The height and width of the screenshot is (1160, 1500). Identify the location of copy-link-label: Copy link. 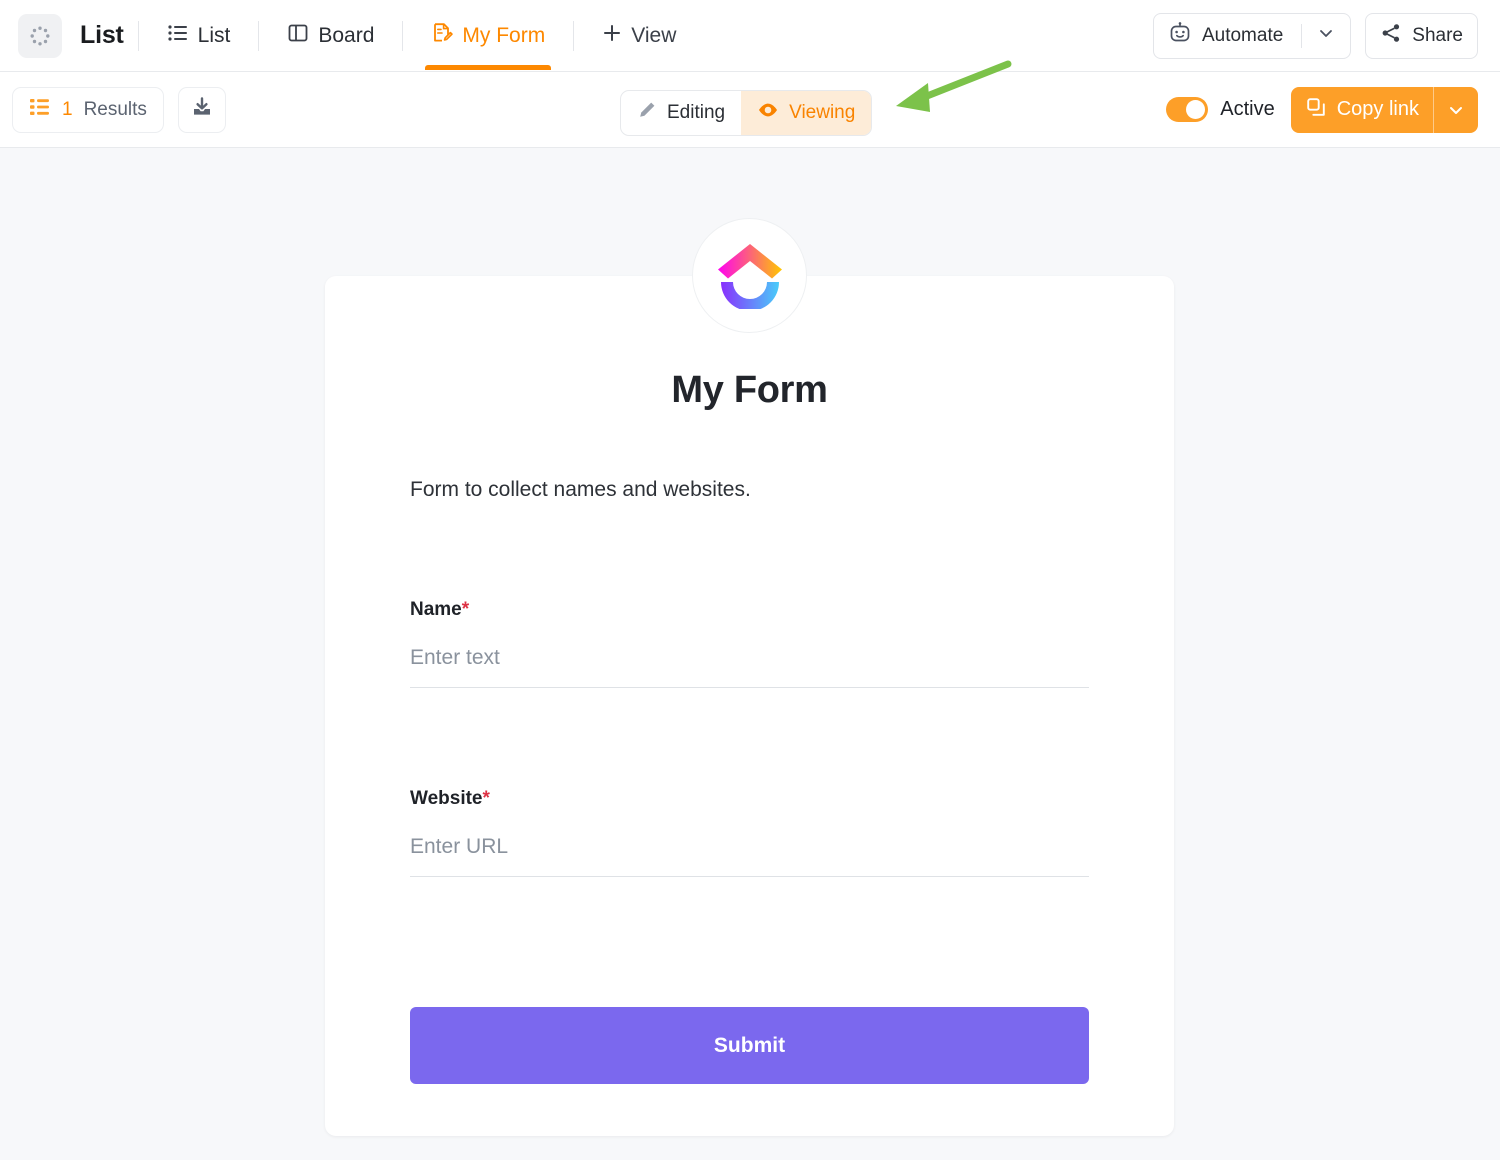
(1377, 109).